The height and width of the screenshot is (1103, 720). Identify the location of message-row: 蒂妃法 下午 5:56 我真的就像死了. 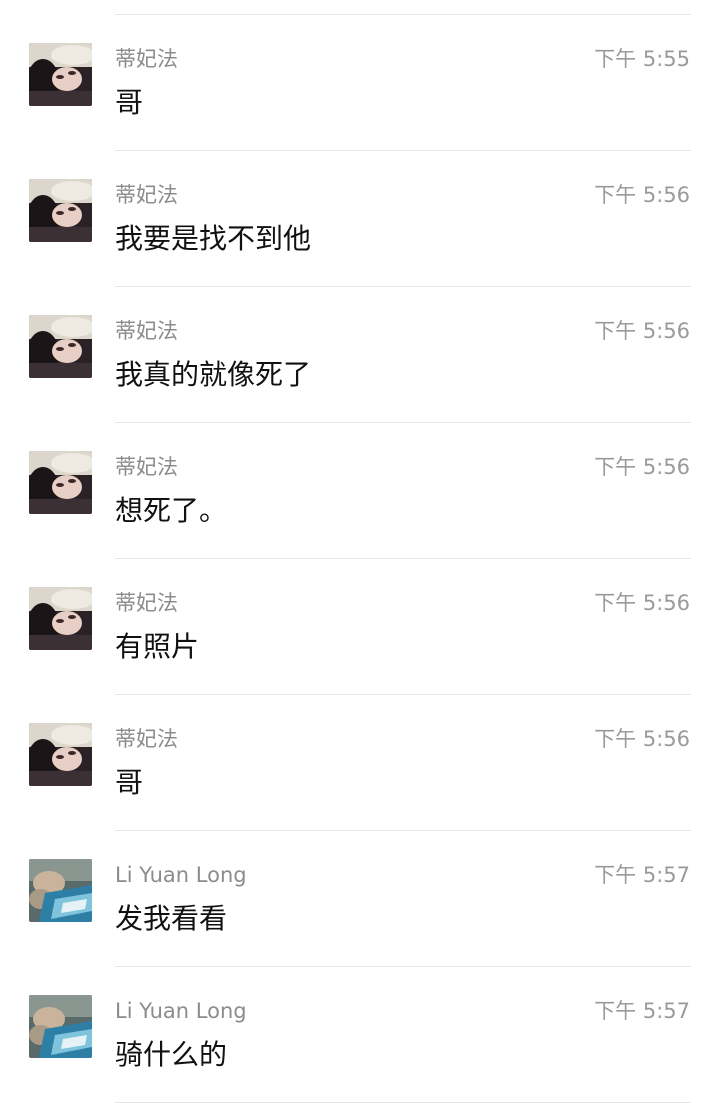
(360, 355).